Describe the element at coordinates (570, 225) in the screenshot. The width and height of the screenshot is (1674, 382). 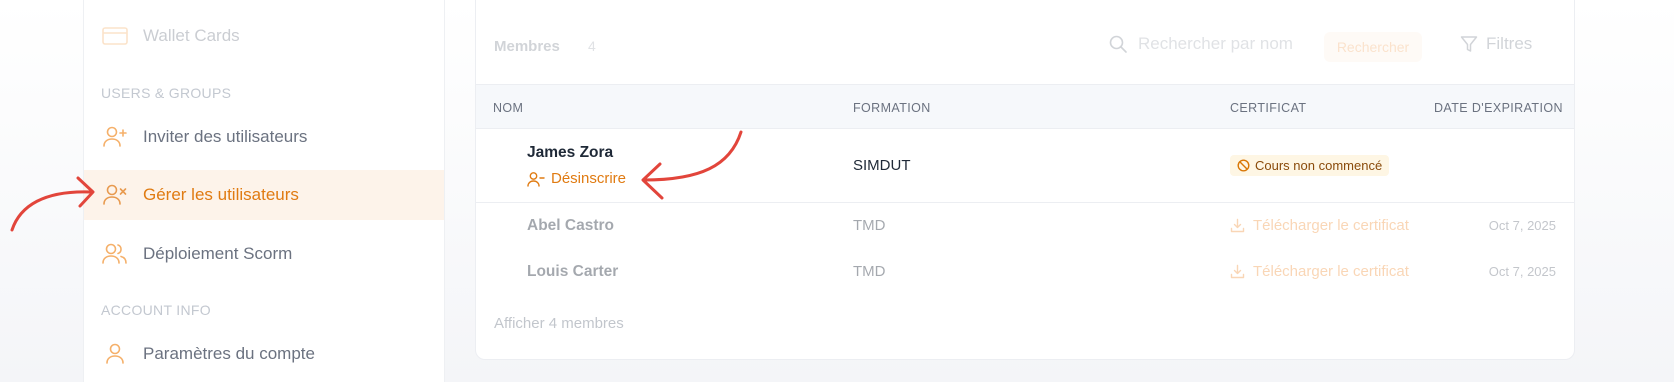
I see `member-name: Abel Castro` at that location.